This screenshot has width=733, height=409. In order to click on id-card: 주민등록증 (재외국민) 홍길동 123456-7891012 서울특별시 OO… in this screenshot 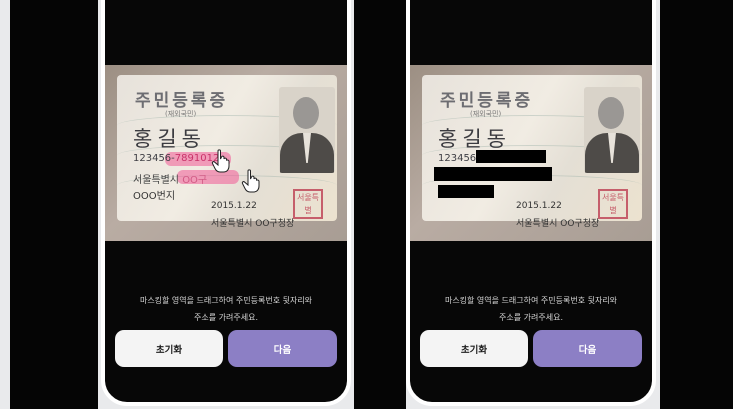, I will do `click(227, 152)`.